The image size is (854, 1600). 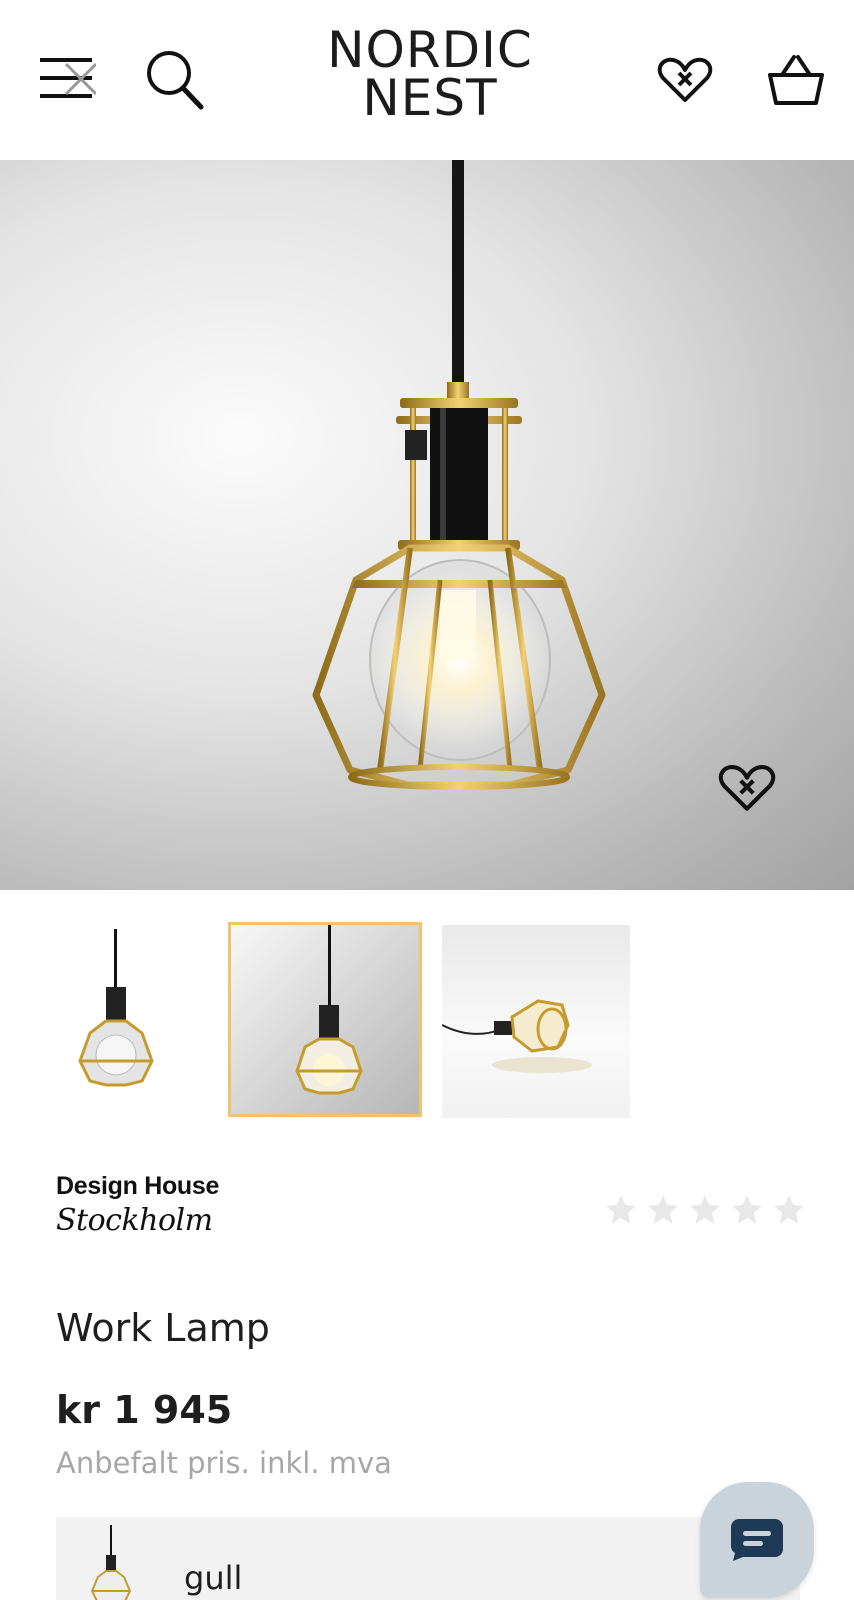 I want to click on search-icon, so click(x=175, y=80).